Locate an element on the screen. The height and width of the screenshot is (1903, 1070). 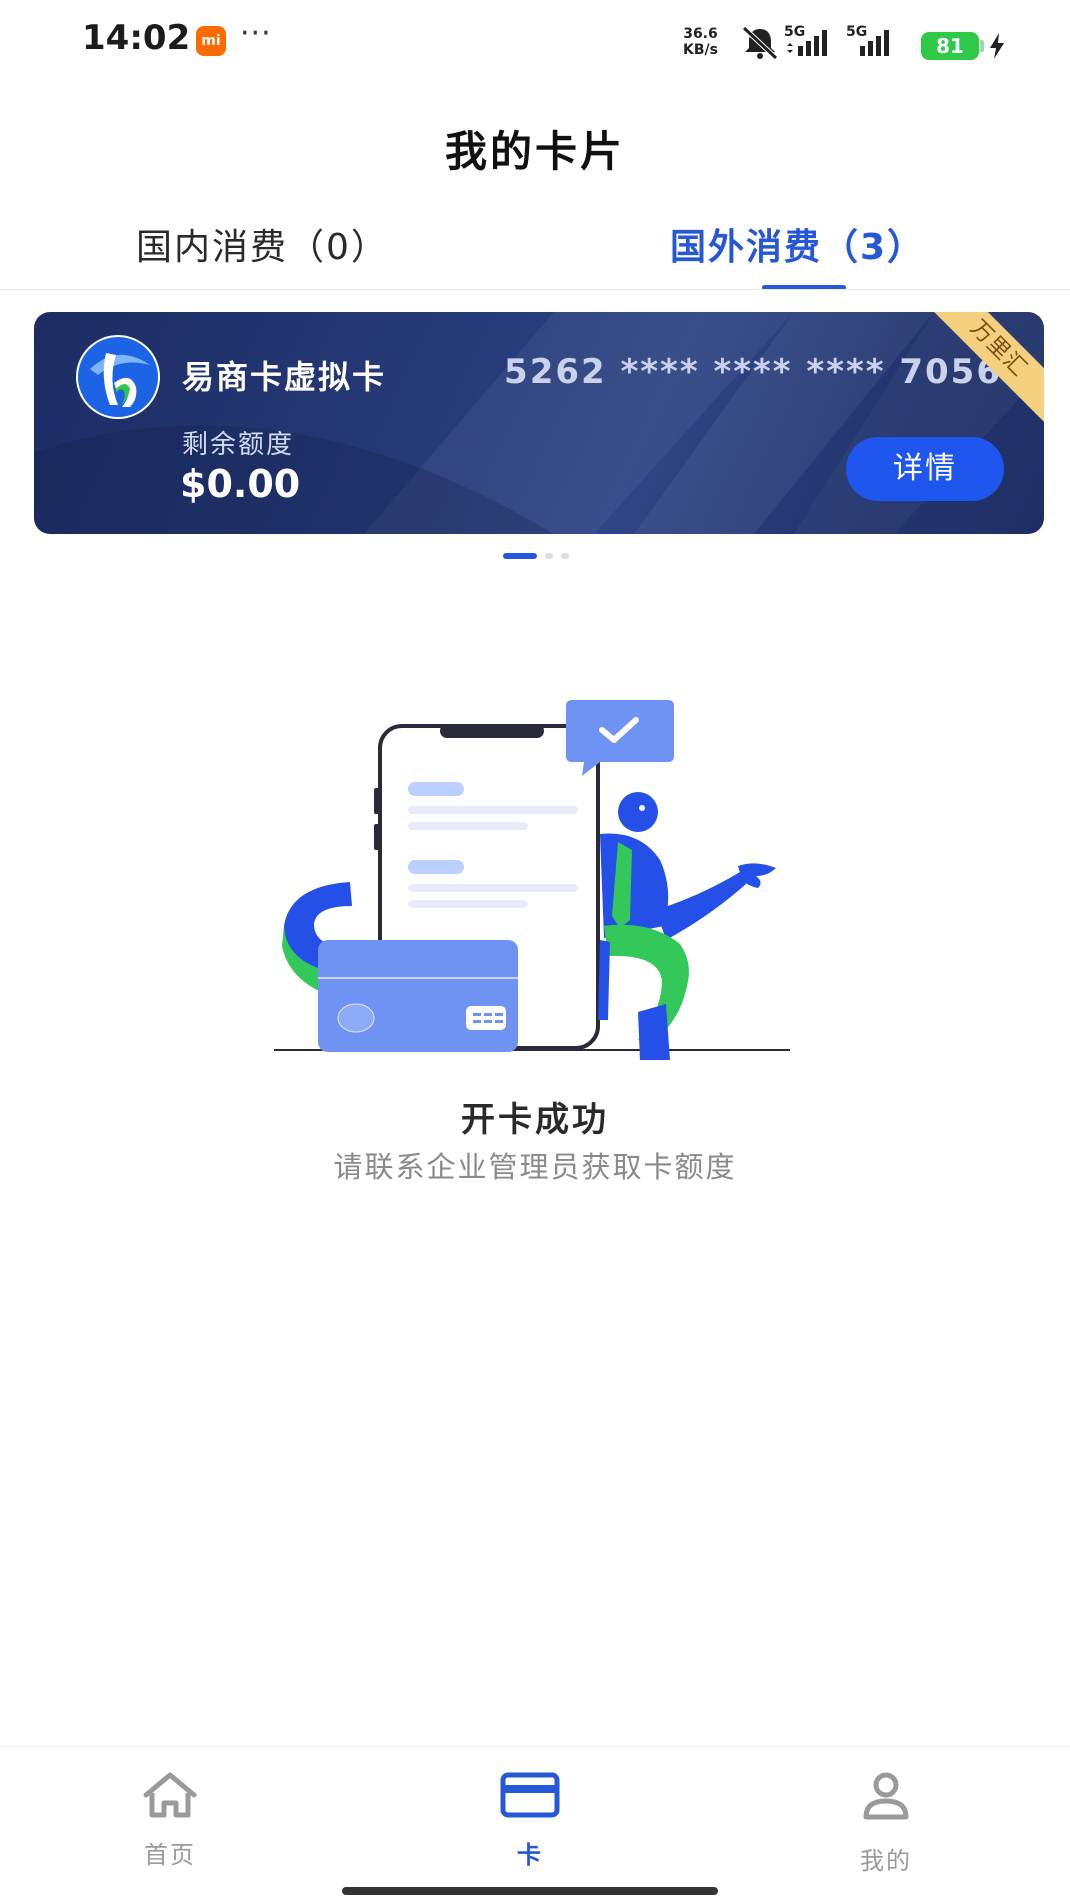
pager-dot-active is located at coordinates (520, 556).